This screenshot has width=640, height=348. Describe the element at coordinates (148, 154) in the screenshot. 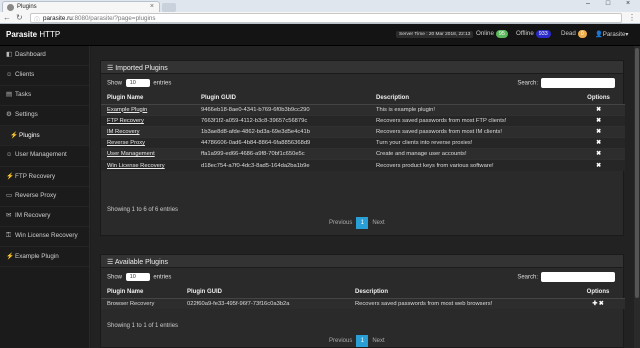

I see `plugin-name-link: User Management` at that location.